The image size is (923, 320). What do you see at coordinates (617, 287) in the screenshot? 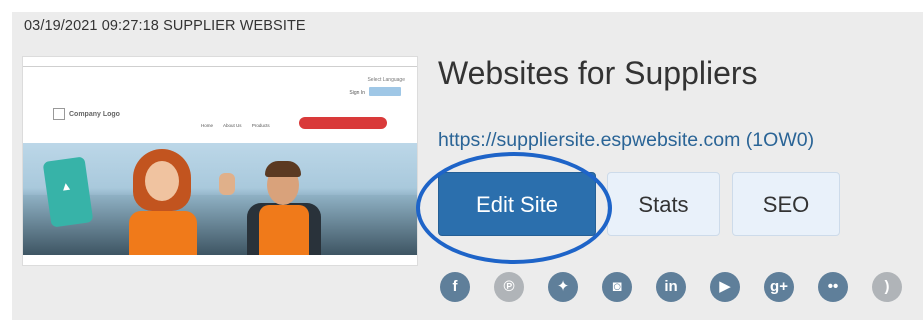
I see `instagram-icon: ◙` at bounding box center [617, 287].